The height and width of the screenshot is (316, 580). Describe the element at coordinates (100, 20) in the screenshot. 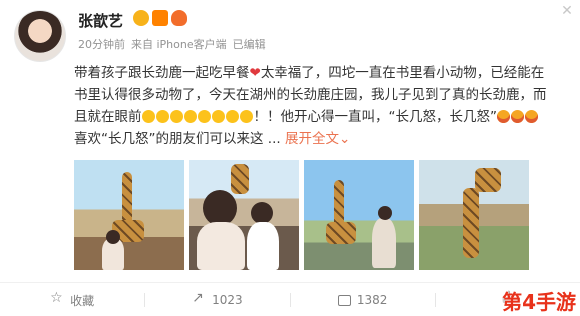

I see `username: 张歆艺` at that location.